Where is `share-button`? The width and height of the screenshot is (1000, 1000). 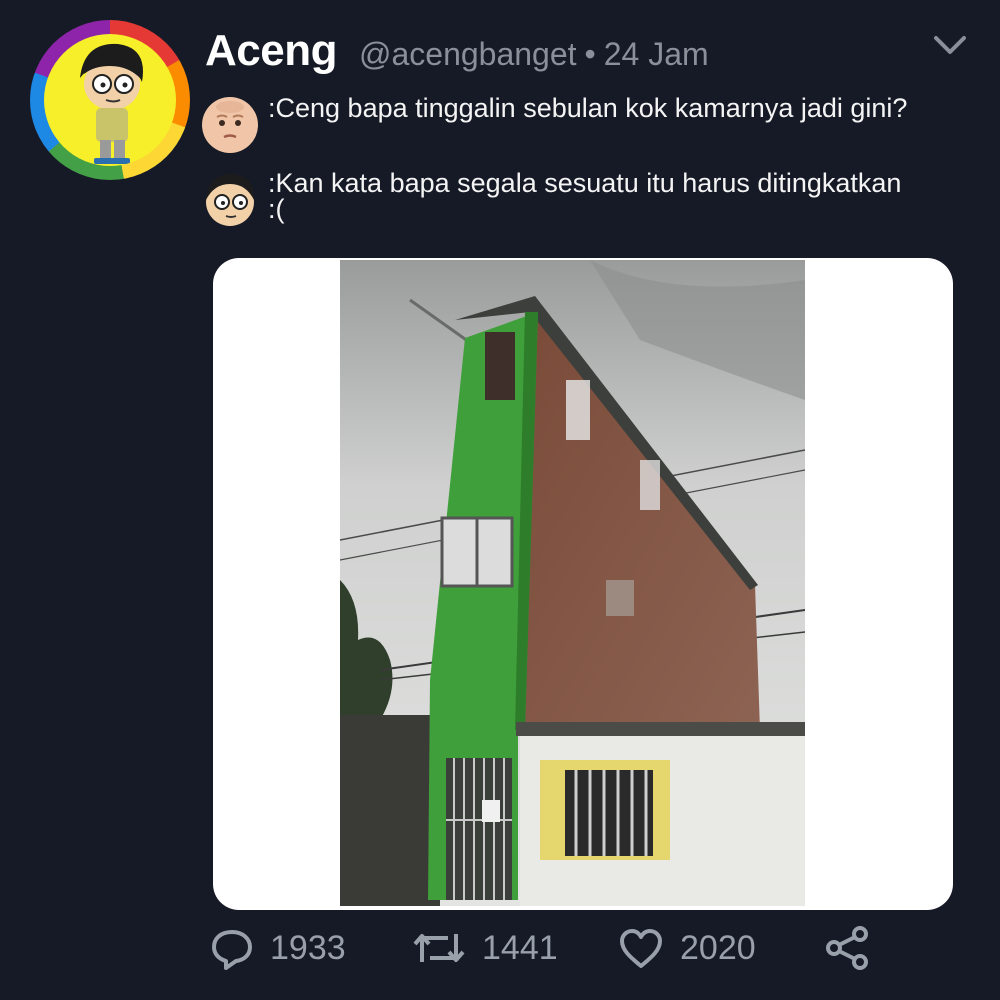
share-button is located at coordinates (847, 948).